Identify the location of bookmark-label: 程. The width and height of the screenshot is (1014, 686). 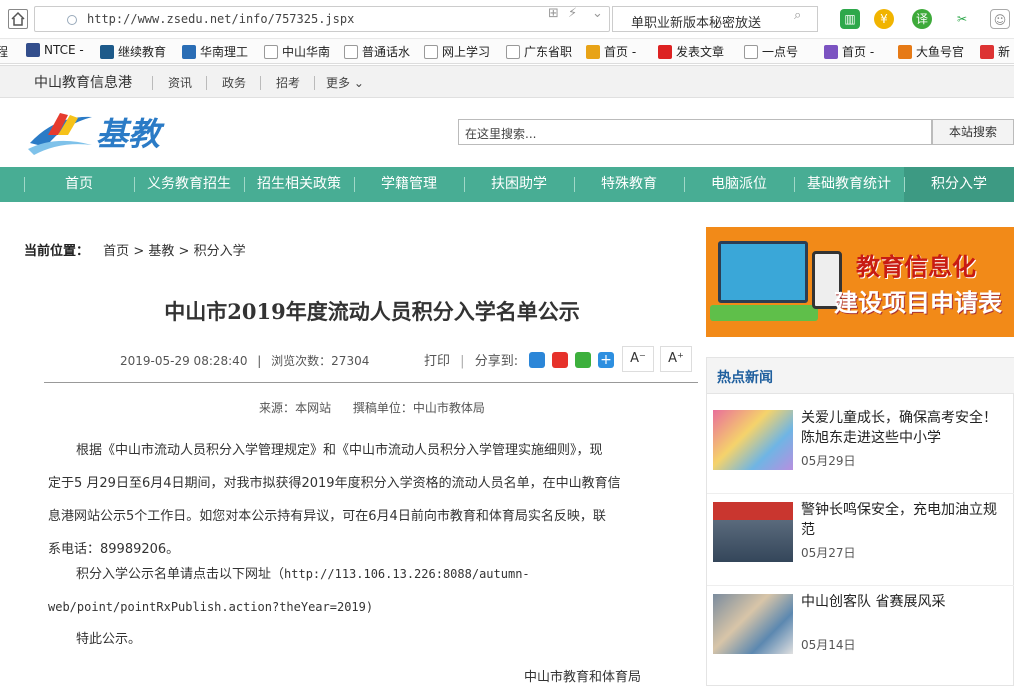
(4, 51).